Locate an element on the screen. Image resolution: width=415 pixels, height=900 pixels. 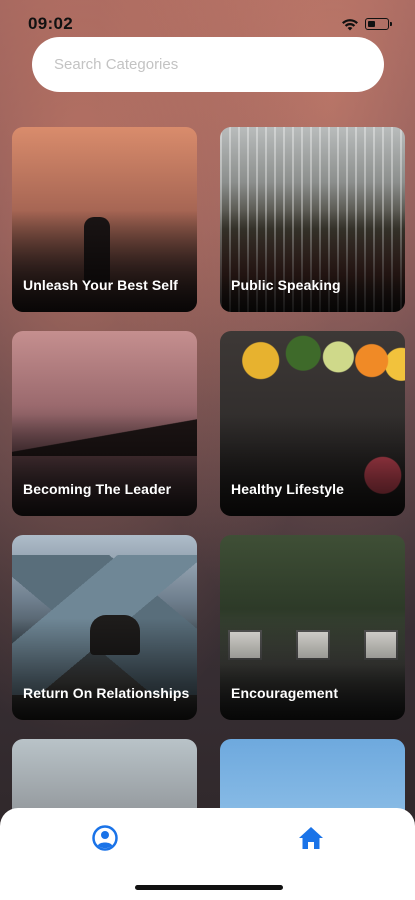
status-icons is located at coordinates (366, 24).